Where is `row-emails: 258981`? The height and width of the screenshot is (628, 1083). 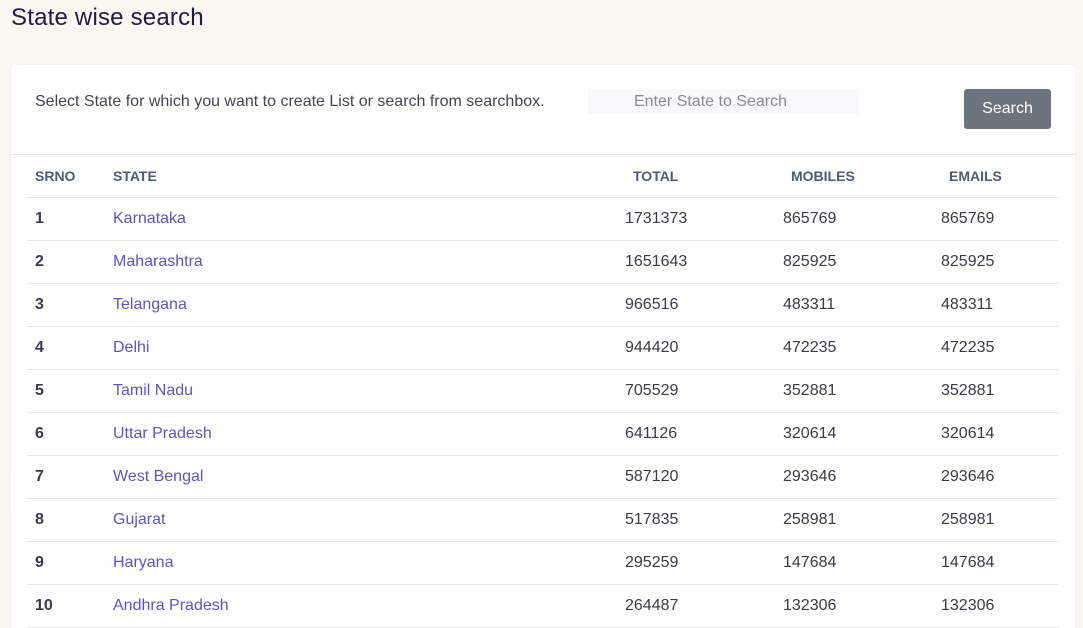
row-emails: 258981 is located at coordinates (1000, 520).